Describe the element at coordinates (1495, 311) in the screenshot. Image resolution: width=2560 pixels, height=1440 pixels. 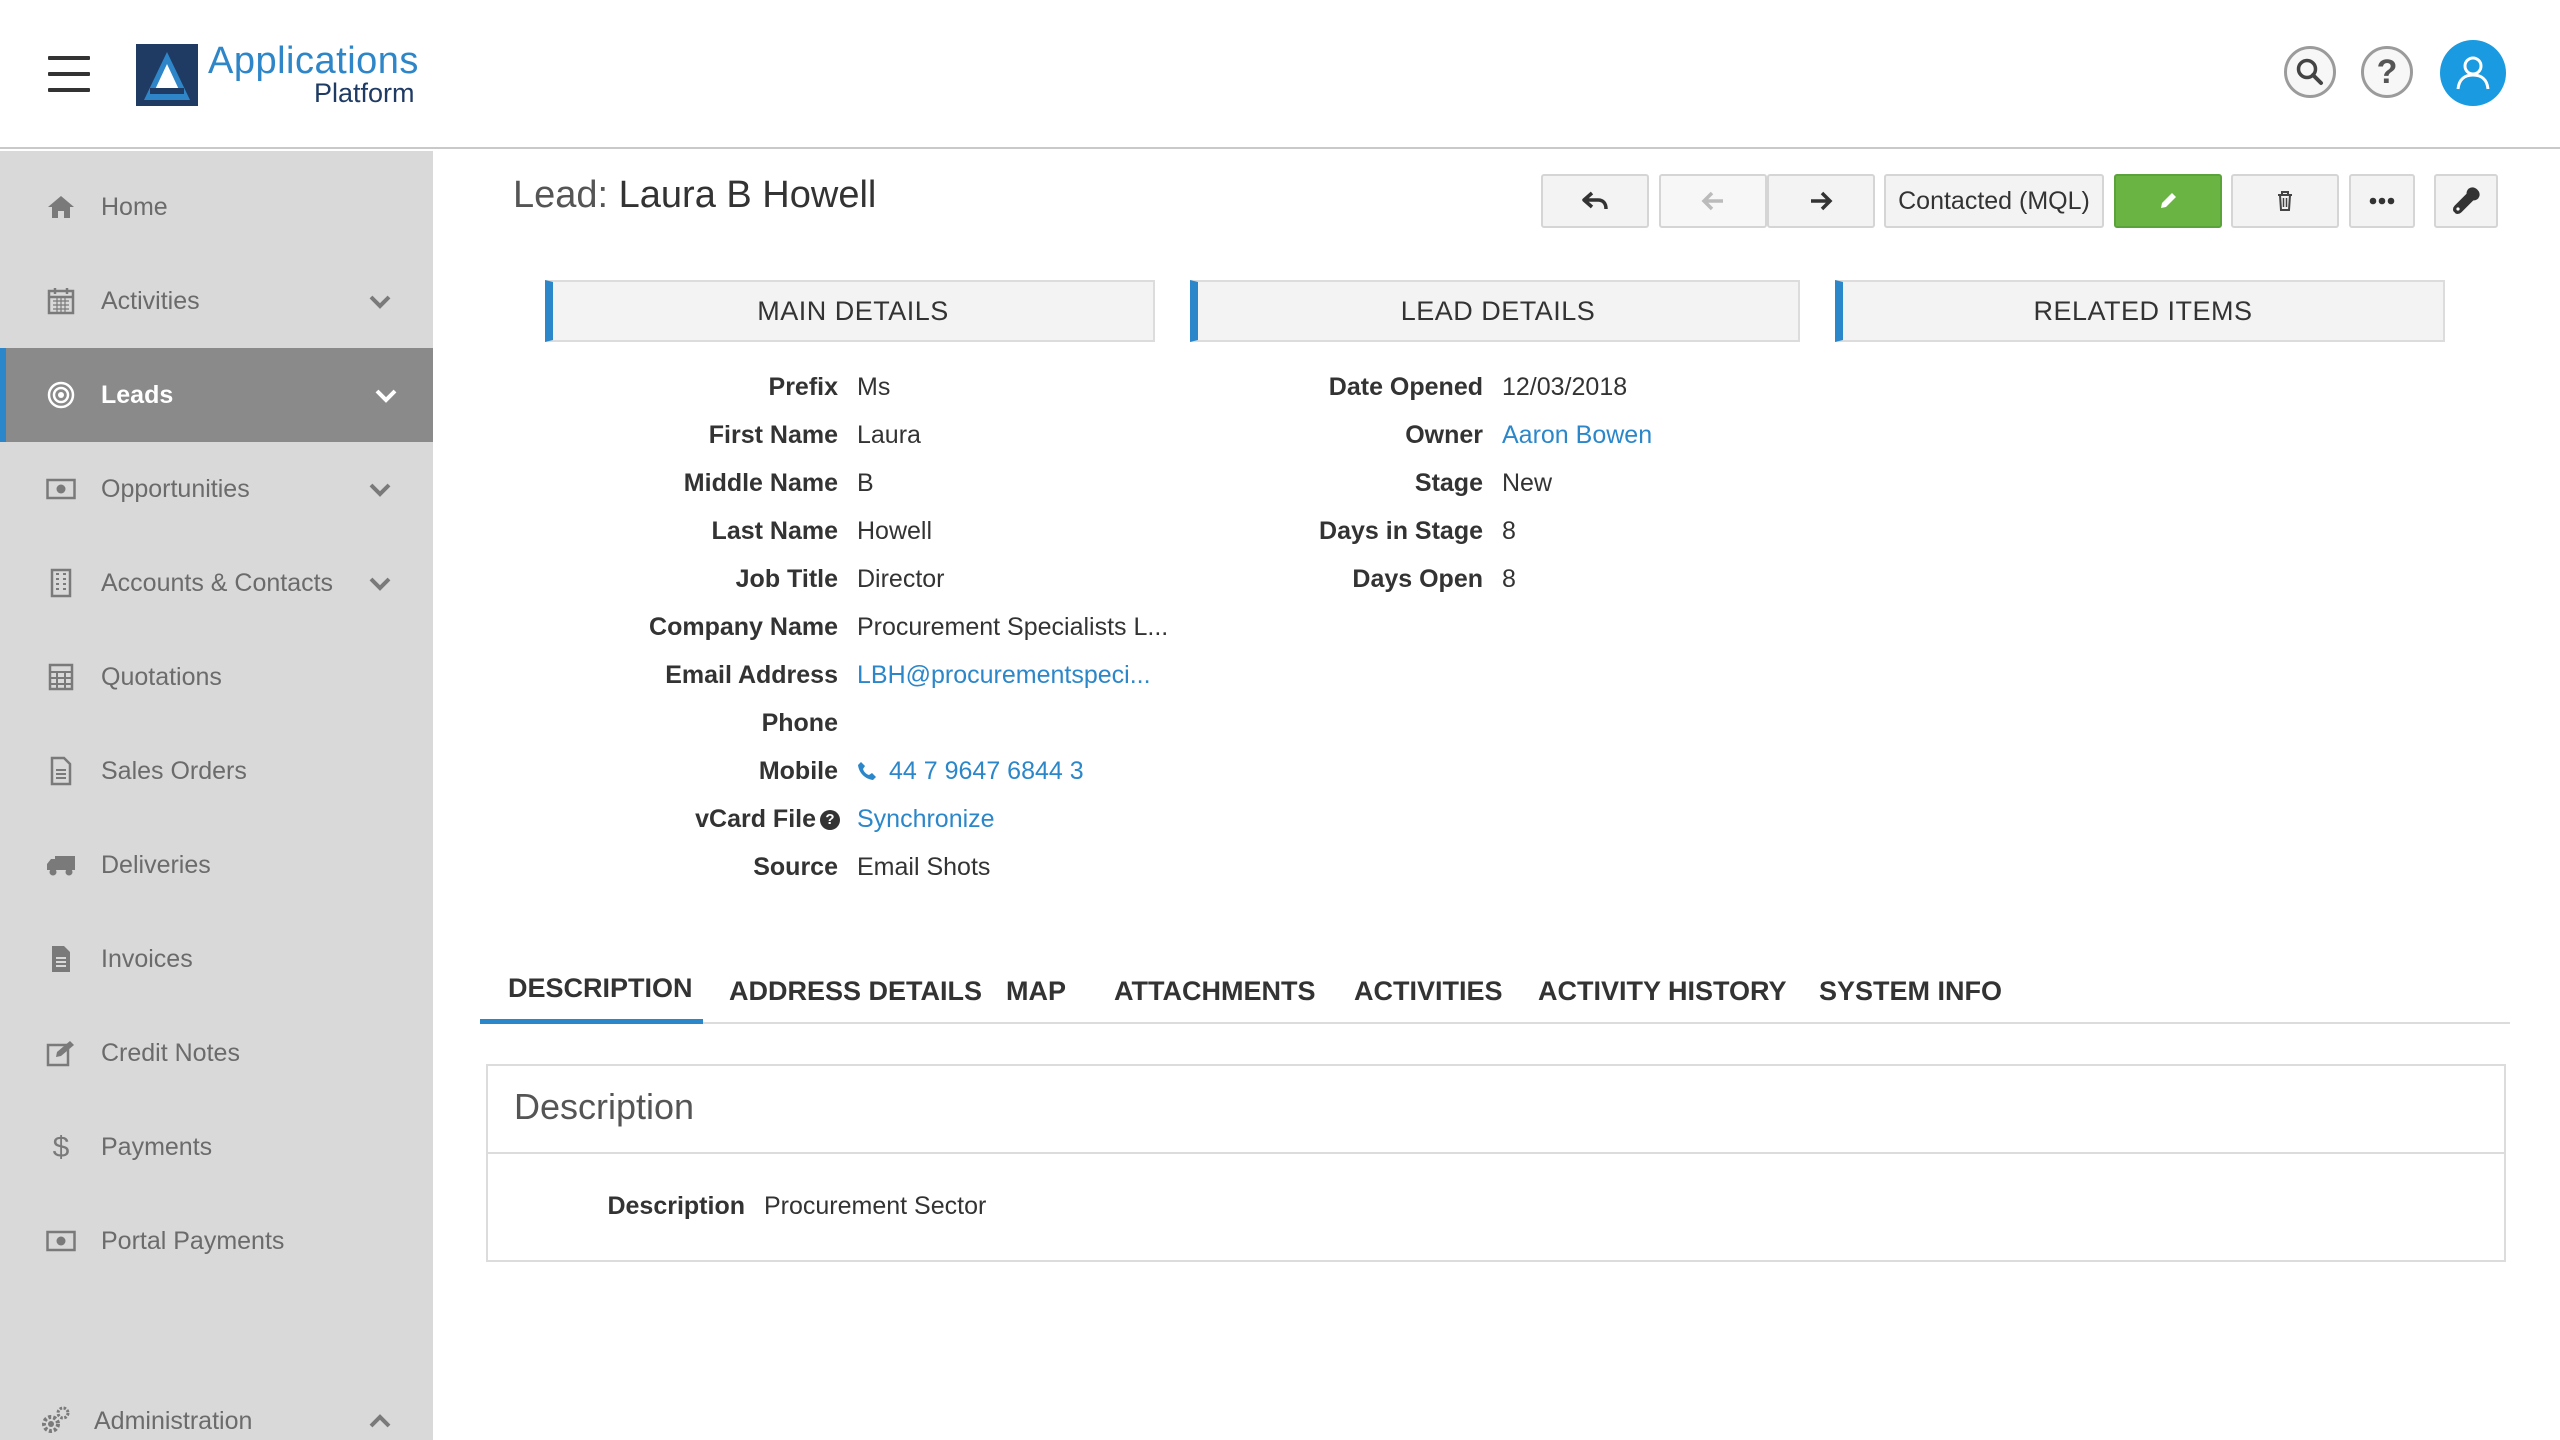
I see `section-lead-details: LEAD DETAILS` at that location.